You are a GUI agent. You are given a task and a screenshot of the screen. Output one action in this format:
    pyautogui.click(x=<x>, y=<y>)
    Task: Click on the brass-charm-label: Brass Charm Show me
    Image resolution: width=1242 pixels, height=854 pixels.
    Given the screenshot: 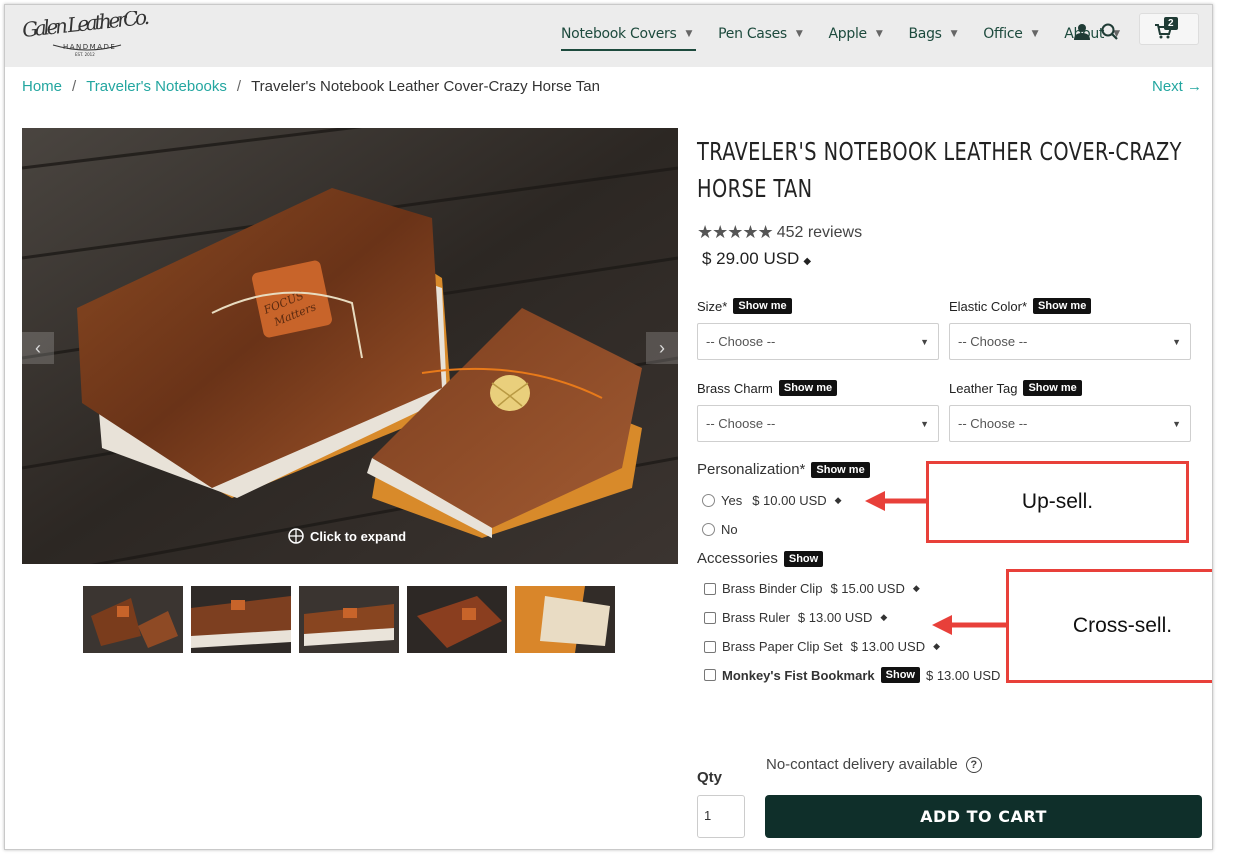 What is the action you would take?
    pyautogui.click(x=767, y=388)
    